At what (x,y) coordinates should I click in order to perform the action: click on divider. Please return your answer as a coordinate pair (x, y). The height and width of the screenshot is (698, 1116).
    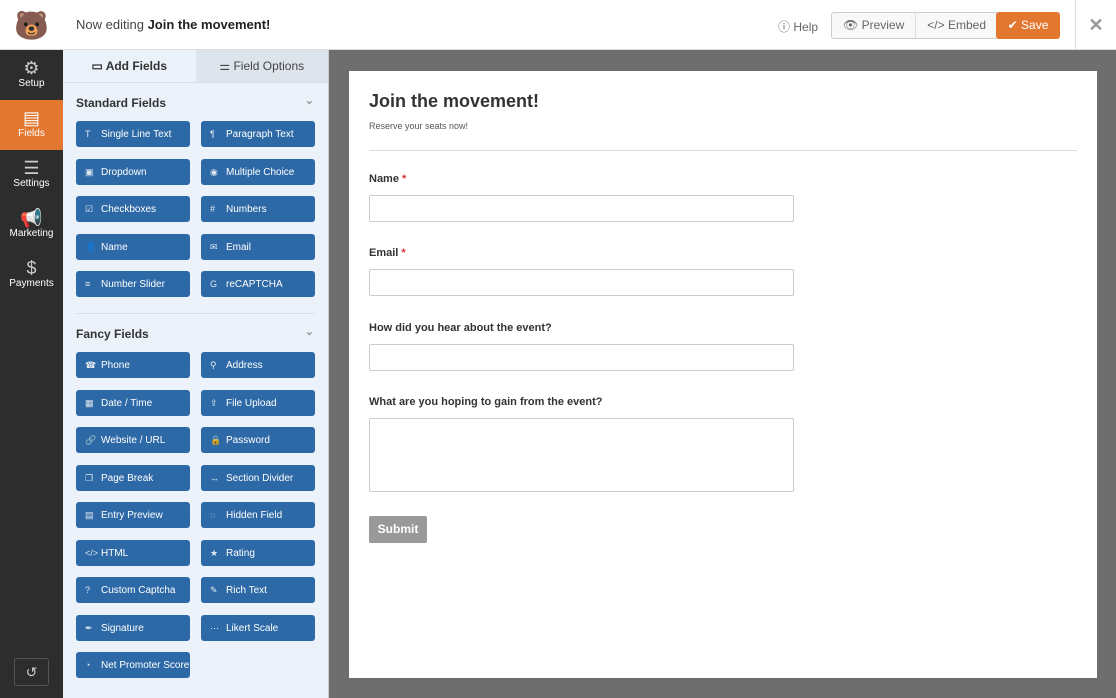
    Looking at the image, I should click on (723, 150).